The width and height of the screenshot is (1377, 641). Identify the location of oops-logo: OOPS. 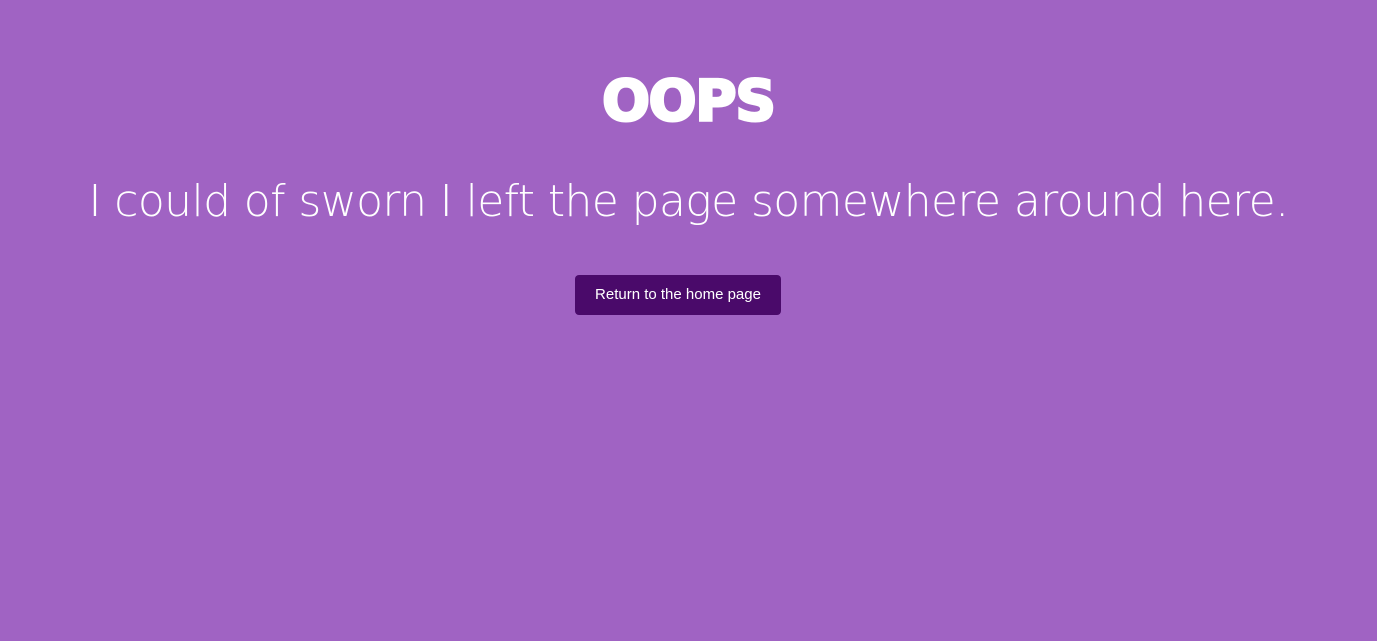
(689, 101).